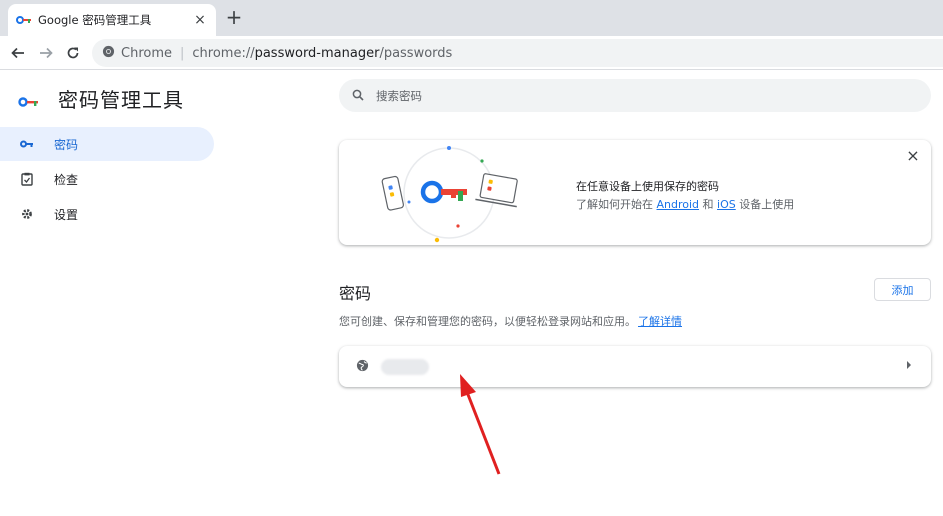 This screenshot has height=516, width=943. I want to click on sidebar-item-passwords: 密码, so click(107, 144).